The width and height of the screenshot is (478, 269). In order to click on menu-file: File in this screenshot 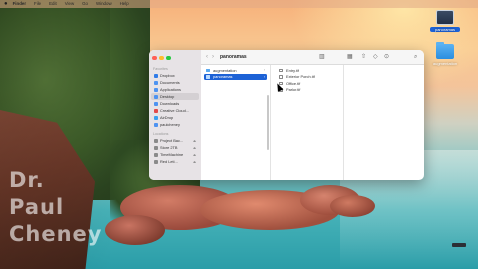, I will do `click(37, 4)`.